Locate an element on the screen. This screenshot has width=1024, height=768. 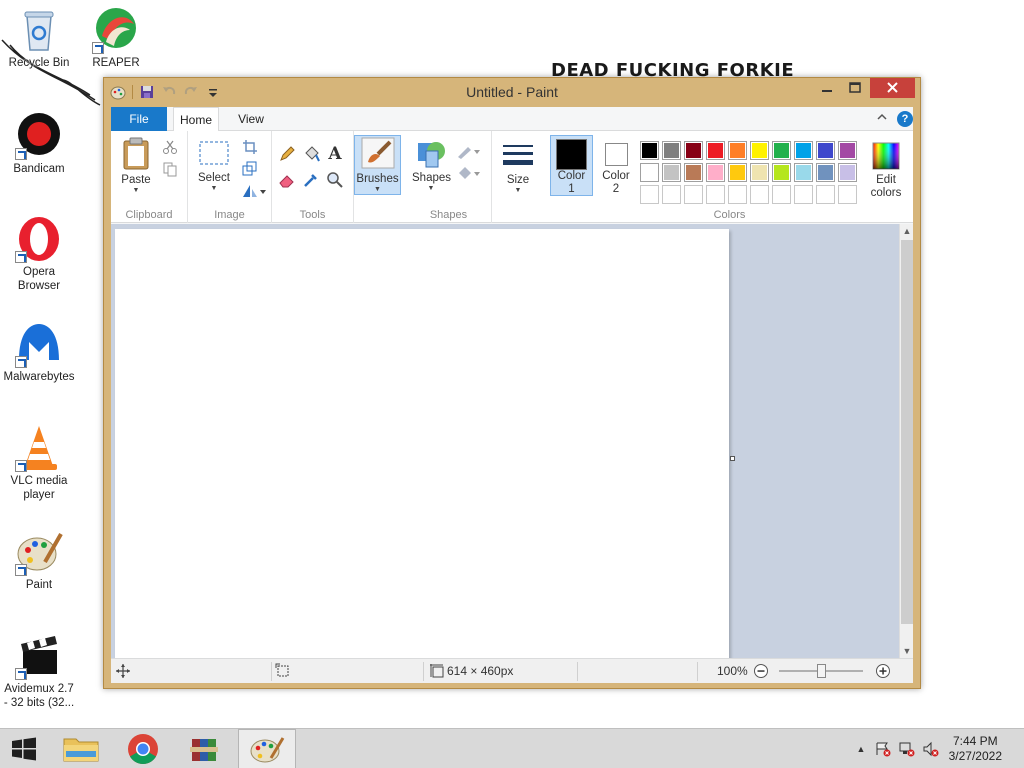
shapes-button: Shapes ▼ is located at coordinates (431, 165).